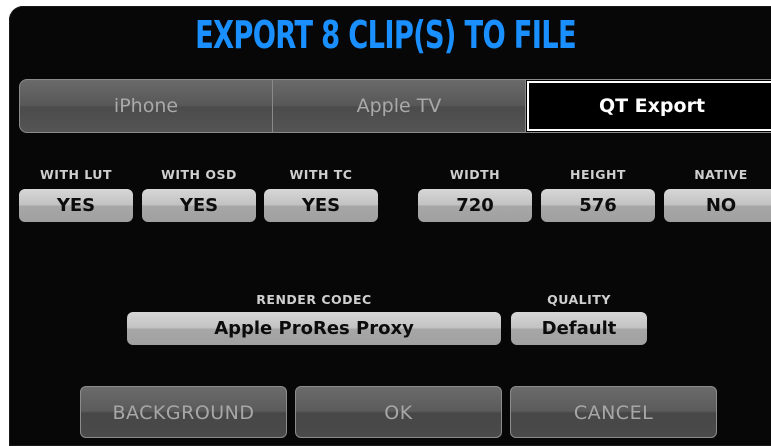 This screenshot has height=446, width=771. Describe the element at coordinates (314, 328) in the screenshot. I see `render-codec-select: Apple ProRes Proxy` at that location.